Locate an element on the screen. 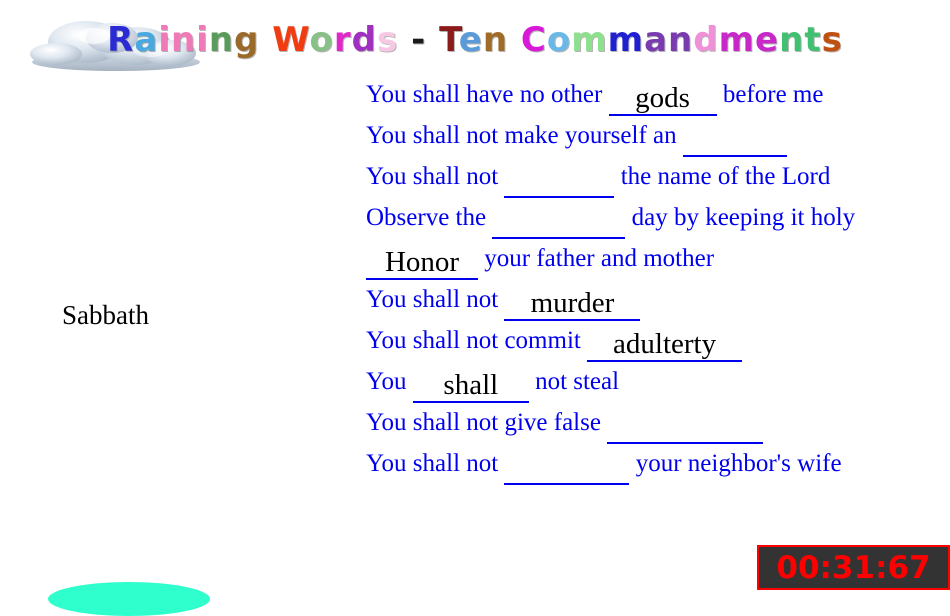  commandment-line: You shall not the name of the Lord is located at coordinates (658, 177).